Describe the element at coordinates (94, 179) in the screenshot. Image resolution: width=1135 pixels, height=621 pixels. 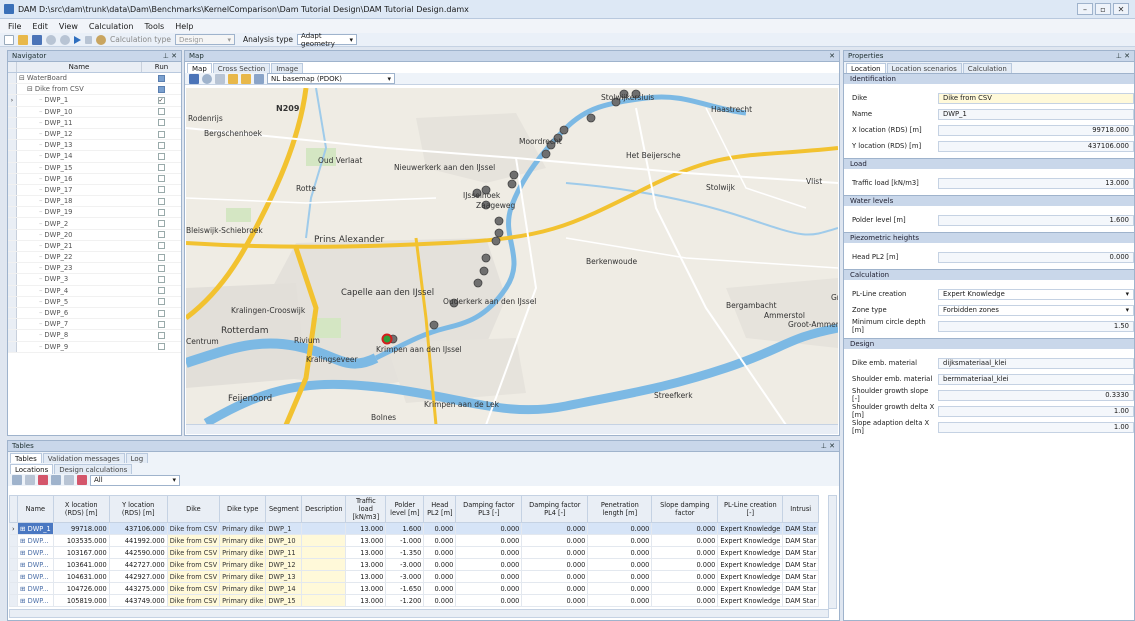
I see `tree-node-location: – DWP_16` at that location.